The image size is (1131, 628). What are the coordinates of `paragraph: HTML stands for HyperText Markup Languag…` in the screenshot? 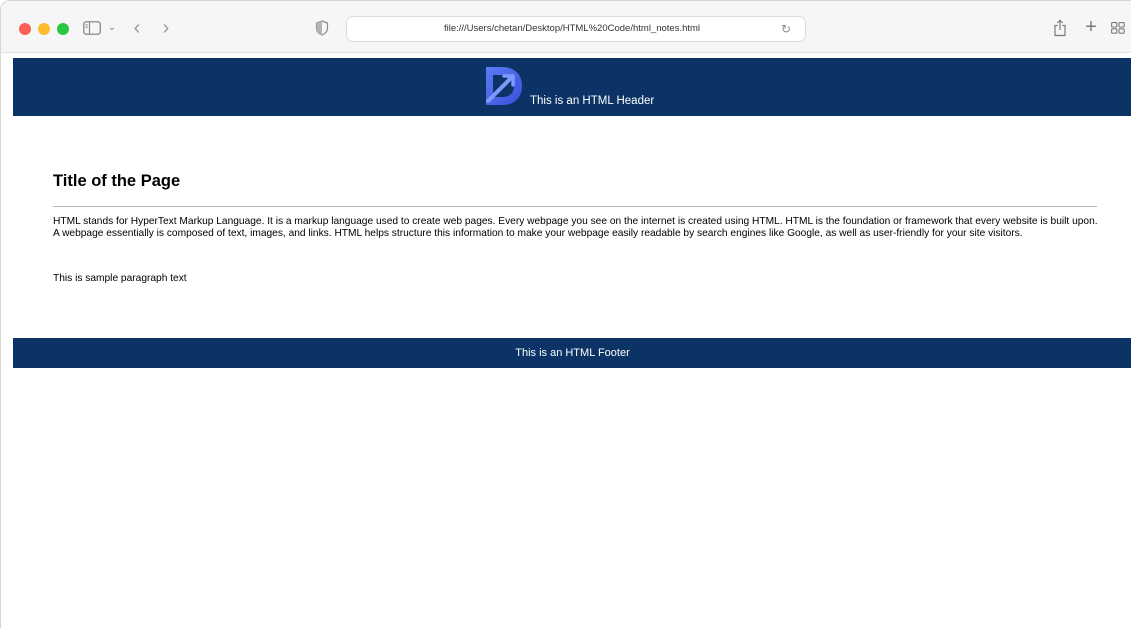 It's located at (575, 227).